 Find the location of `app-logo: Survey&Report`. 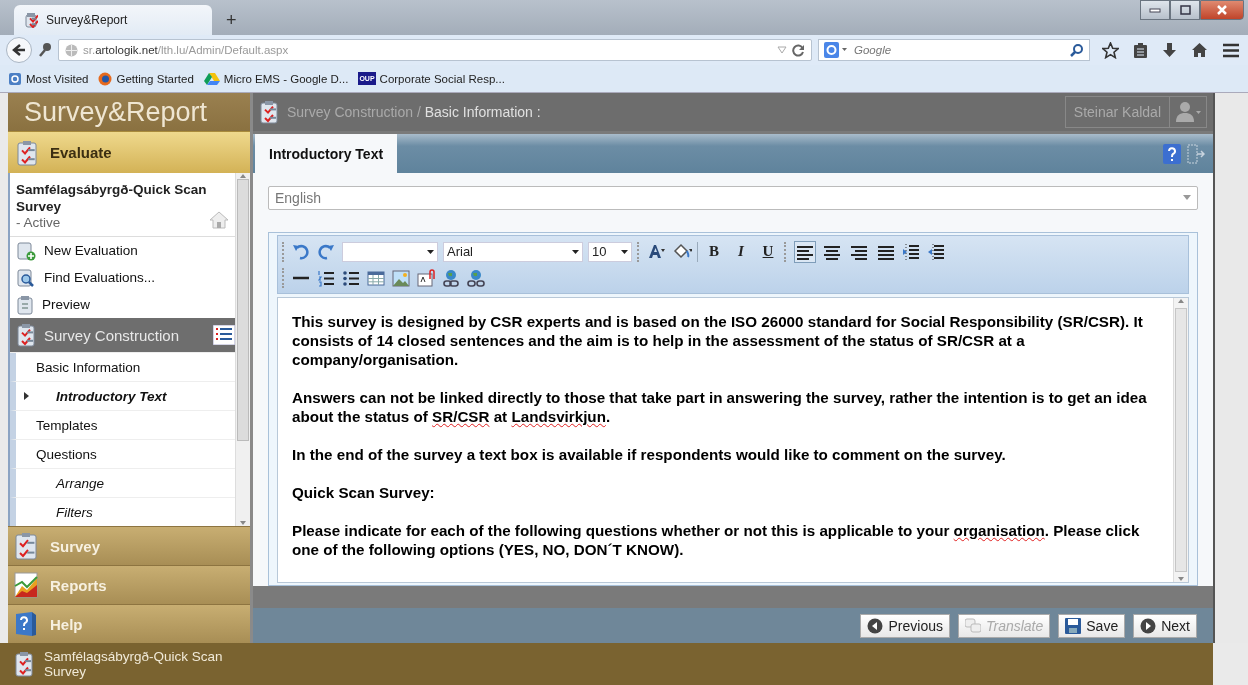

app-logo: Survey&Report is located at coordinates (129, 112).